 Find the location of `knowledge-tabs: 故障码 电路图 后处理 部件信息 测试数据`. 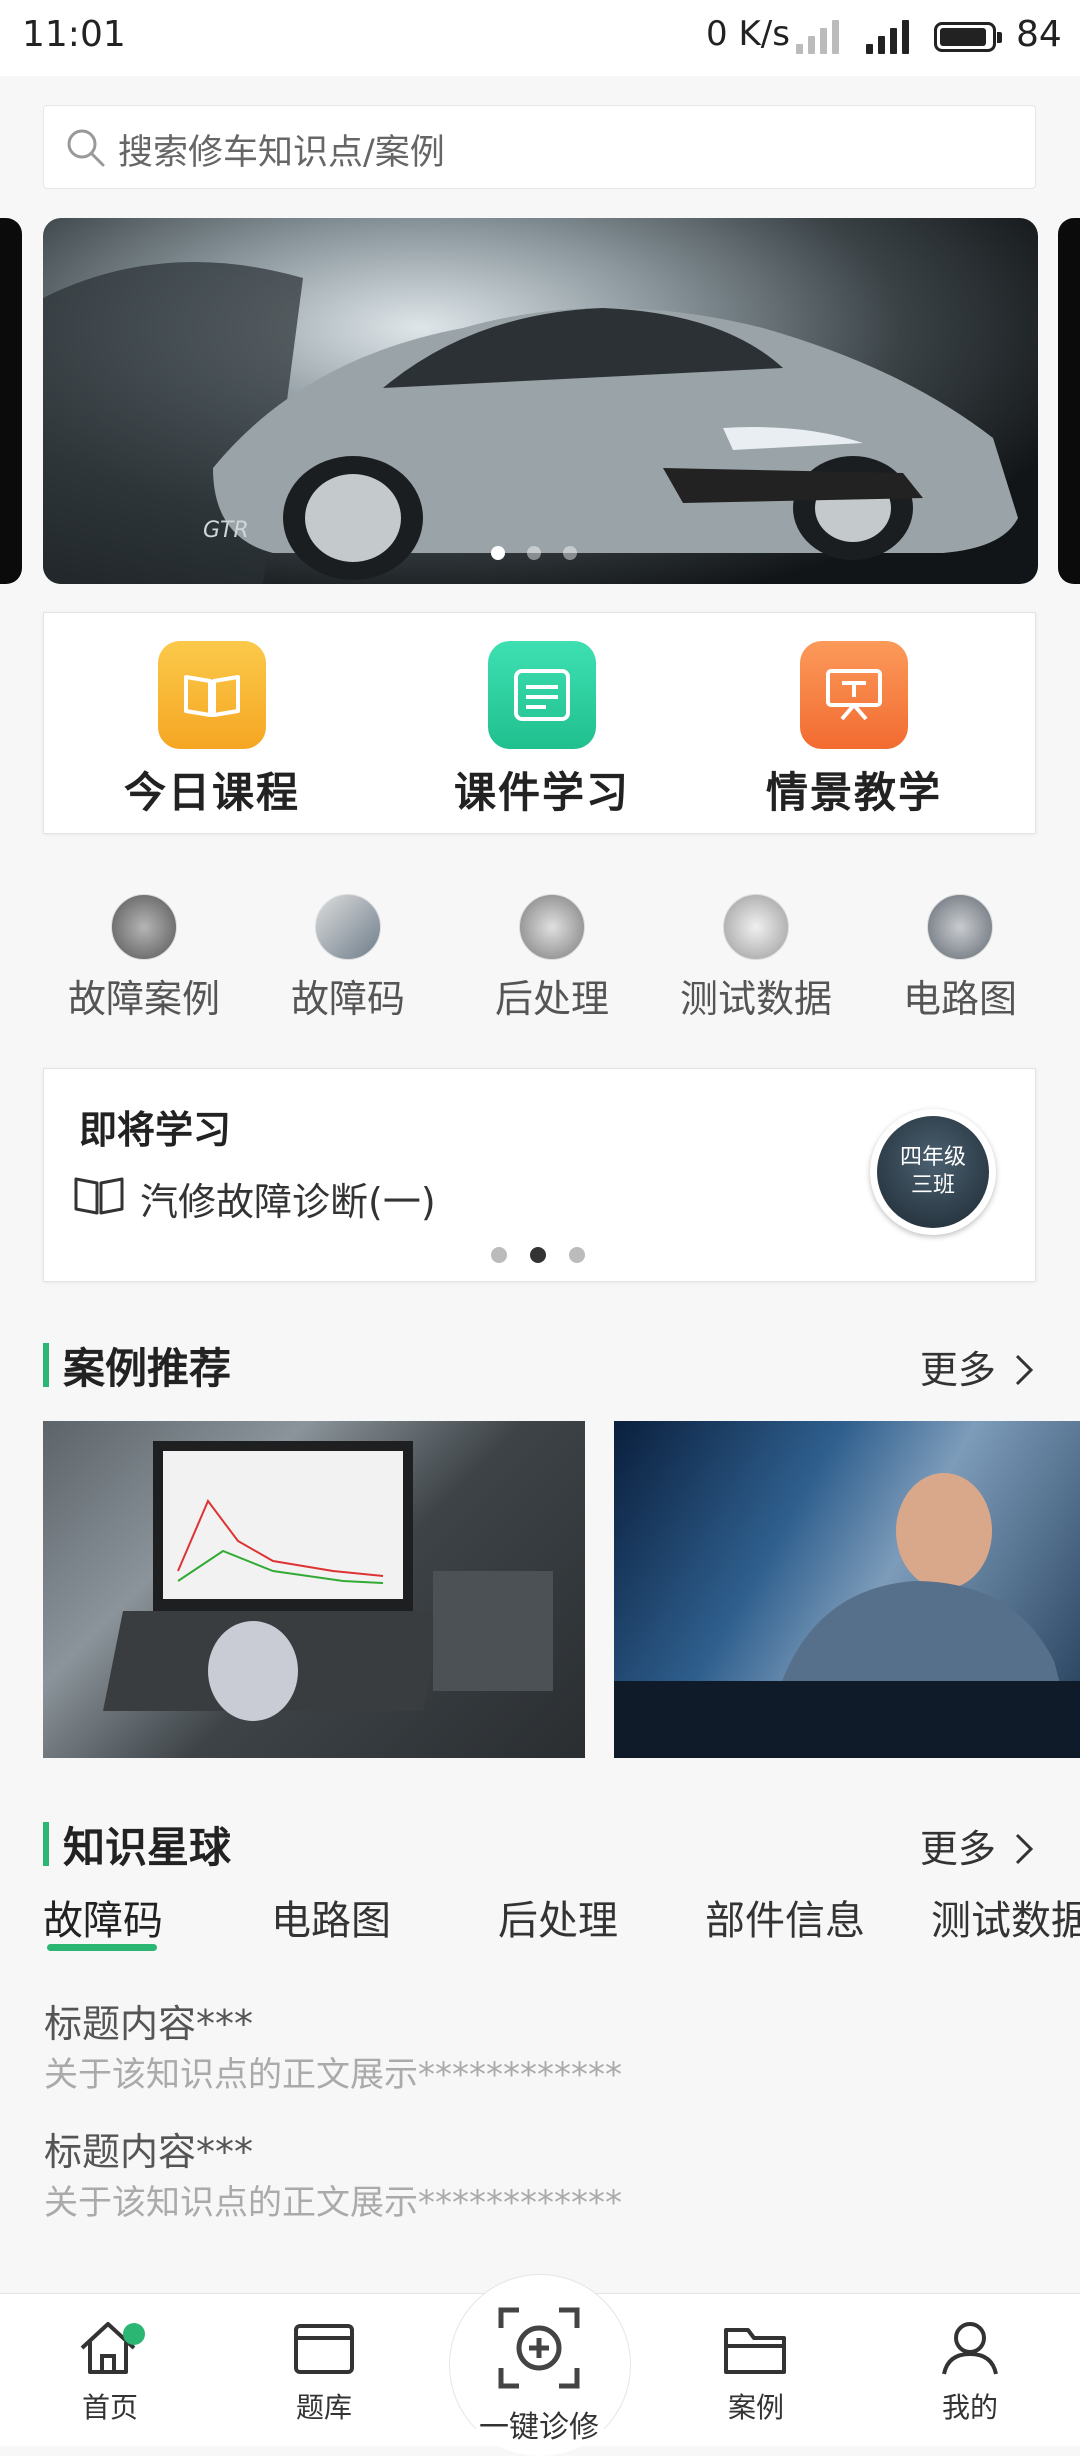

knowledge-tabs: 故障码 电路图 后处理 部件信息 测试数据 is located at coordinates (561, 1918).